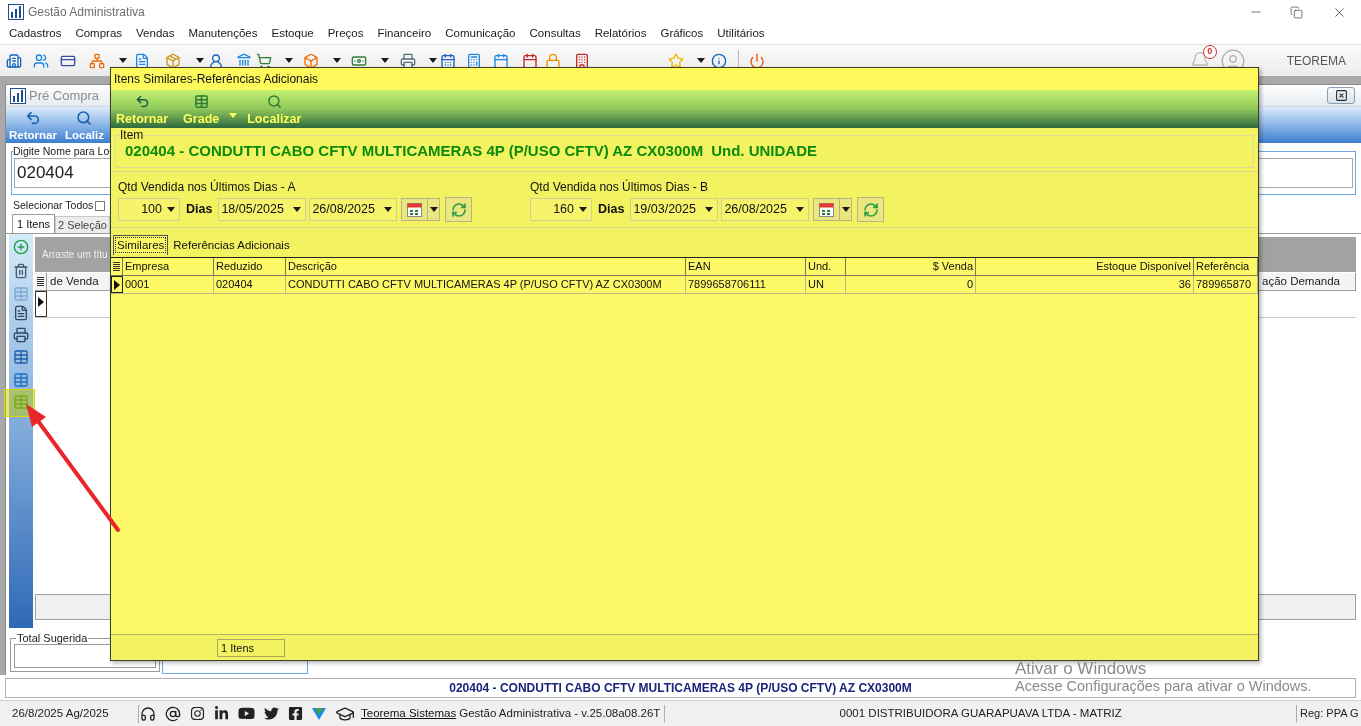  I want to click on tab: 1 Itens, so click(34, 223).